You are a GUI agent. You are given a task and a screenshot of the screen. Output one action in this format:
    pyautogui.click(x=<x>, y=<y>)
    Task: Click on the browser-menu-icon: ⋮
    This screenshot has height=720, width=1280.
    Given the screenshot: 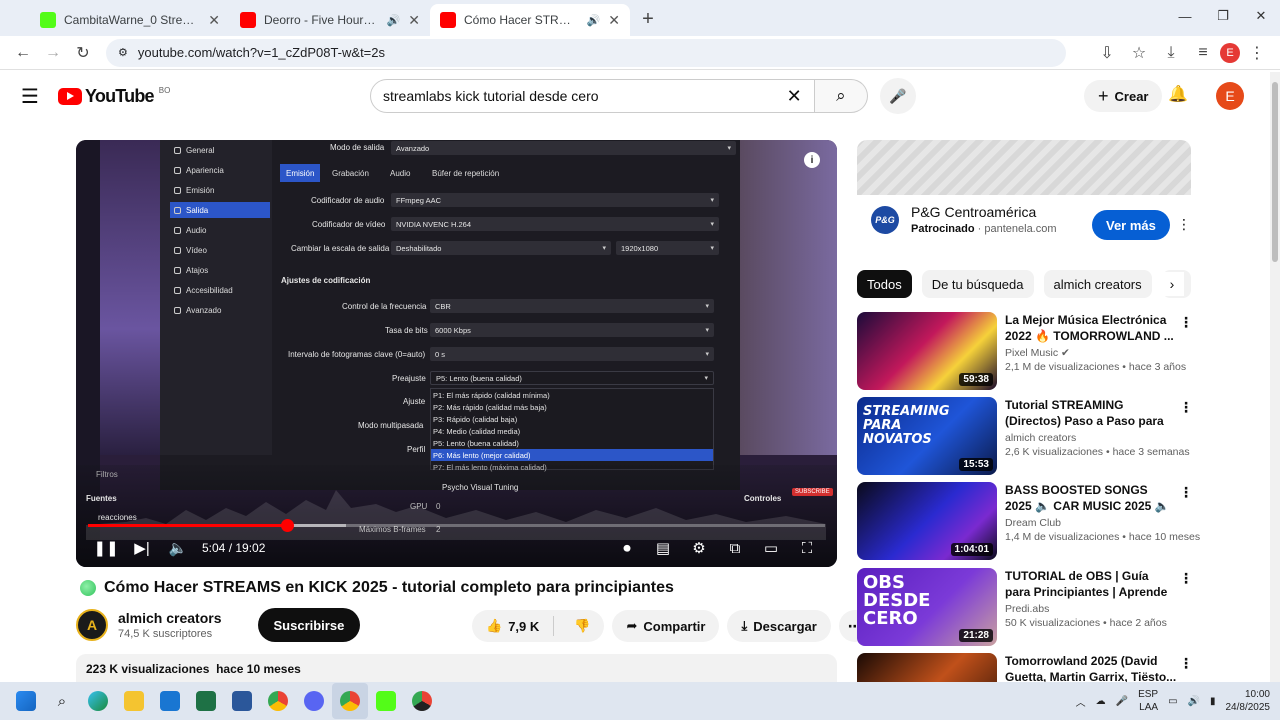 What is the action you would take?
    pyautogui.click(x=1257, y=53)
    